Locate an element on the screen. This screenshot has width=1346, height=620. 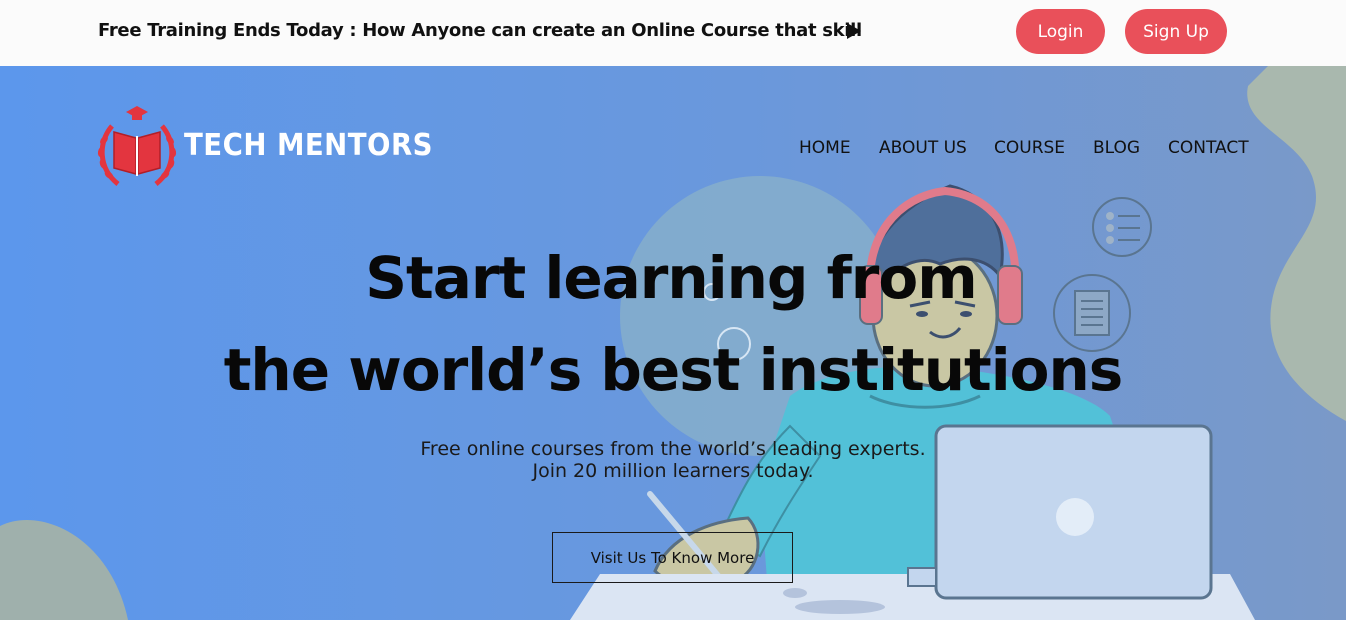
brand-logo: TECH MENTORS is located at coordinates (263, 148).